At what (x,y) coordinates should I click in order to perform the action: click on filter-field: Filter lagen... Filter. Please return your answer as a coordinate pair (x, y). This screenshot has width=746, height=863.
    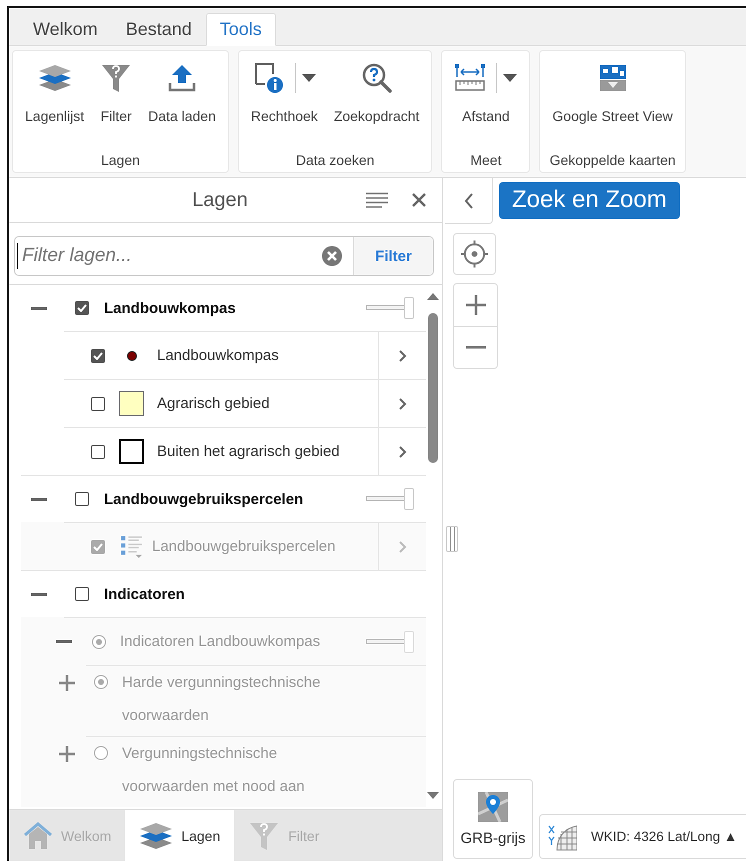
    Looking at the image, I should click on (224, 256).